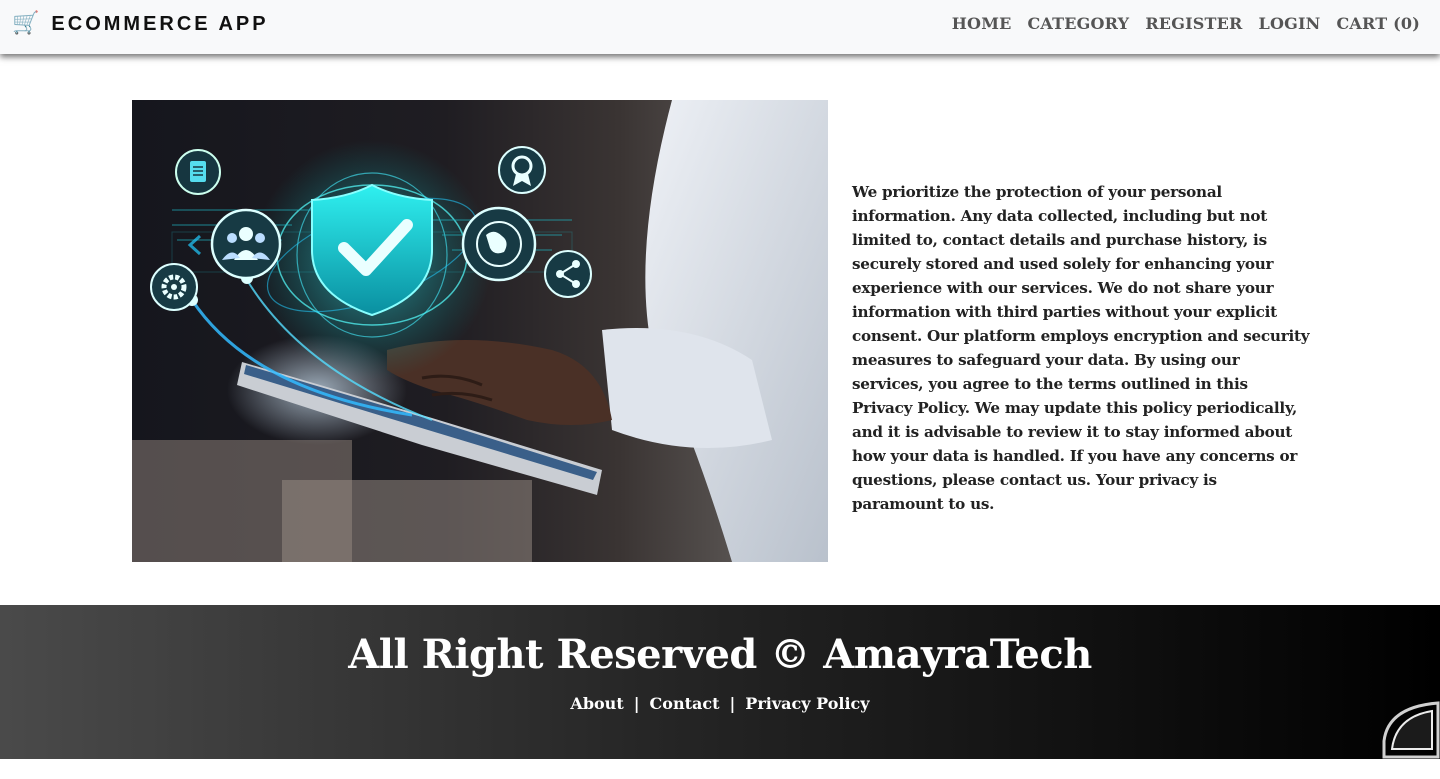  I want to click on nav-login: LOGIN, so click(1290, 23).